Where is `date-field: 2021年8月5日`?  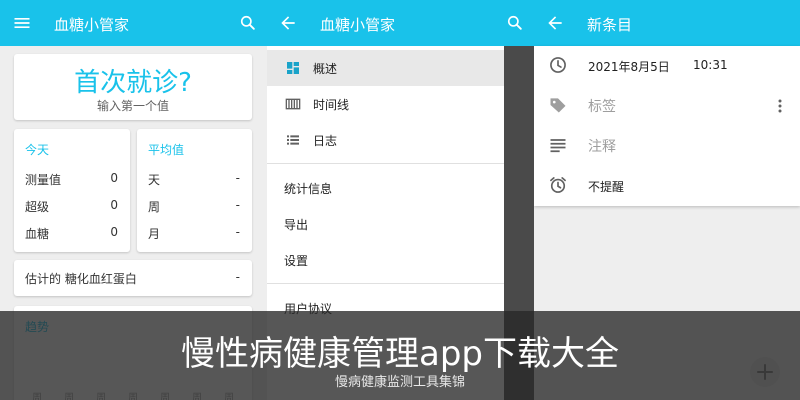 date-field: 2021年8月5日 is located at coordinates (629, 66).